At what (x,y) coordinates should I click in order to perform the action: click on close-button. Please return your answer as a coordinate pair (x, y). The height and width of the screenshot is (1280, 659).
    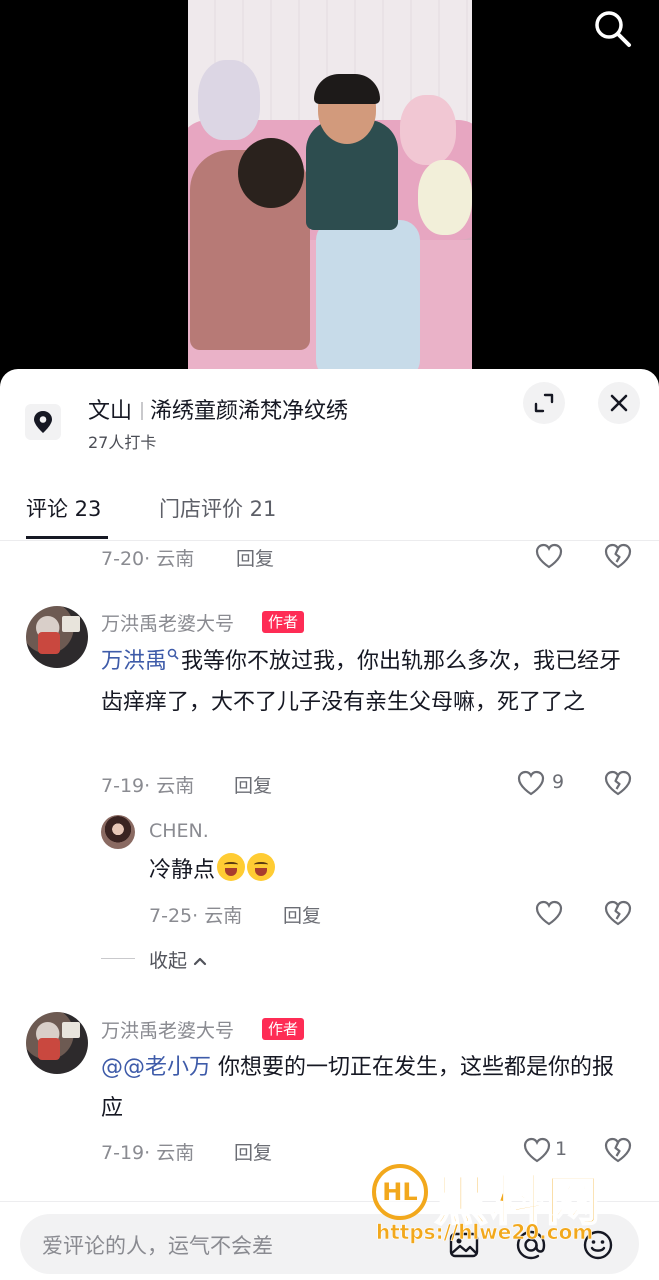
    Looking at the image, I should click on (619, 403).